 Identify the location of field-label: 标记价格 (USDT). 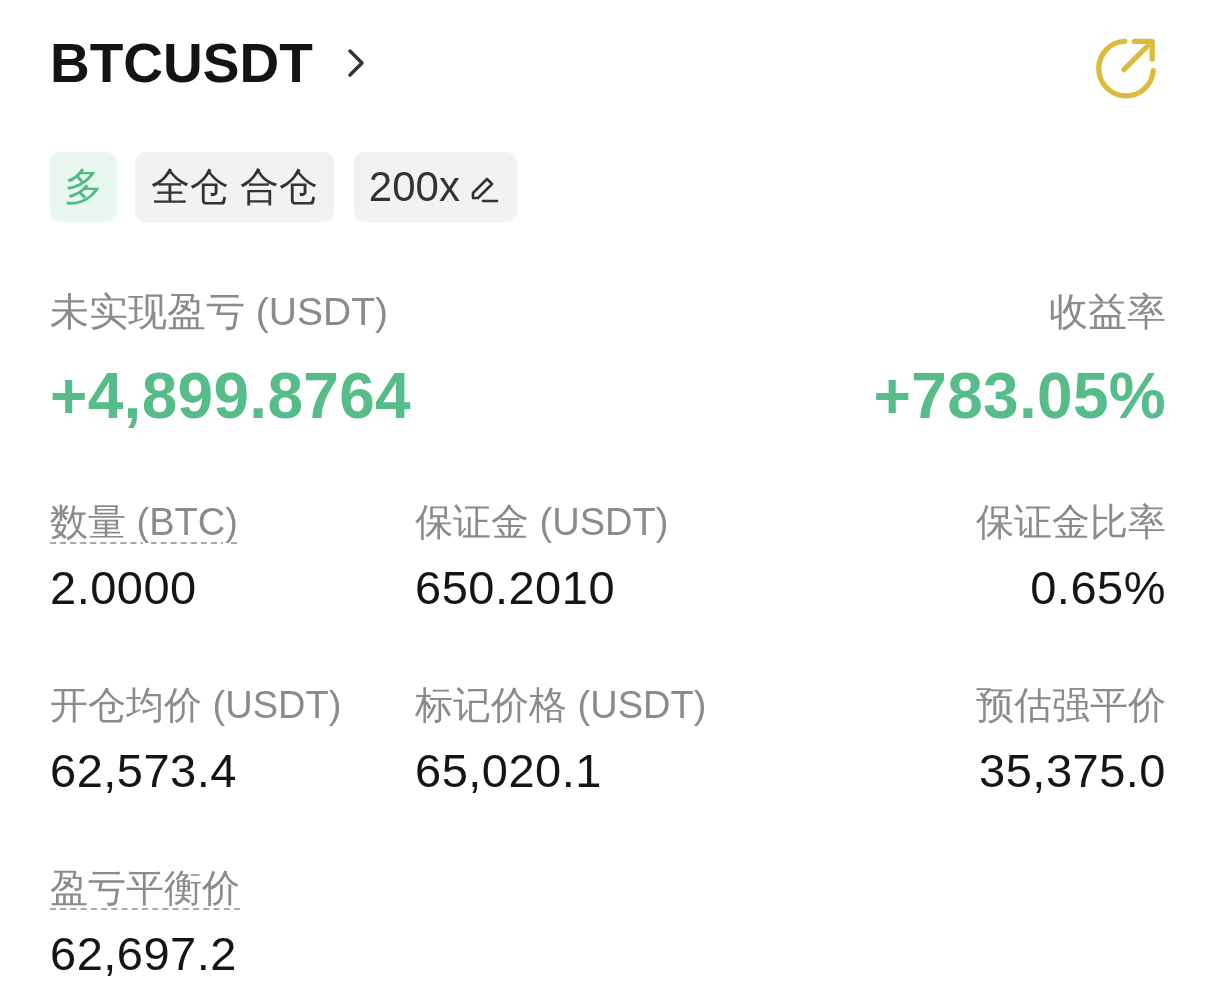
(561, 705).